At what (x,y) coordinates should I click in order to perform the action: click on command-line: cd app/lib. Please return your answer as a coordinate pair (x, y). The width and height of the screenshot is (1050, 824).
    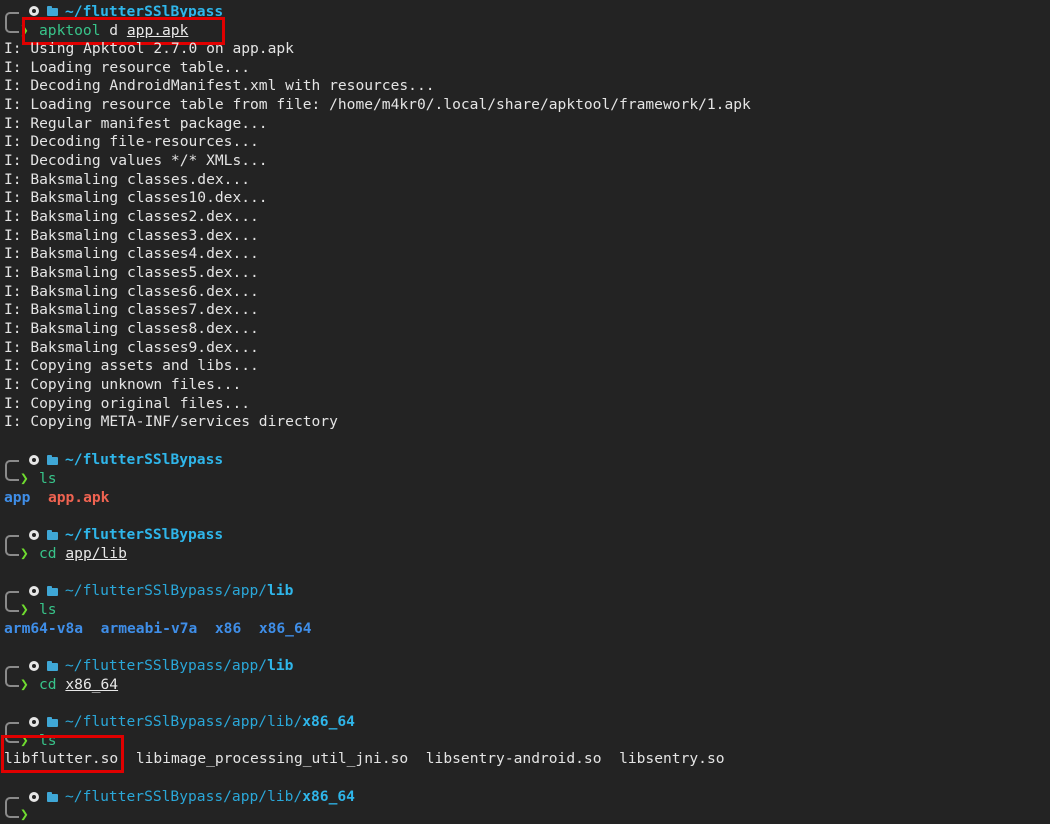
    Looking at the image, I should click on (83, 553).